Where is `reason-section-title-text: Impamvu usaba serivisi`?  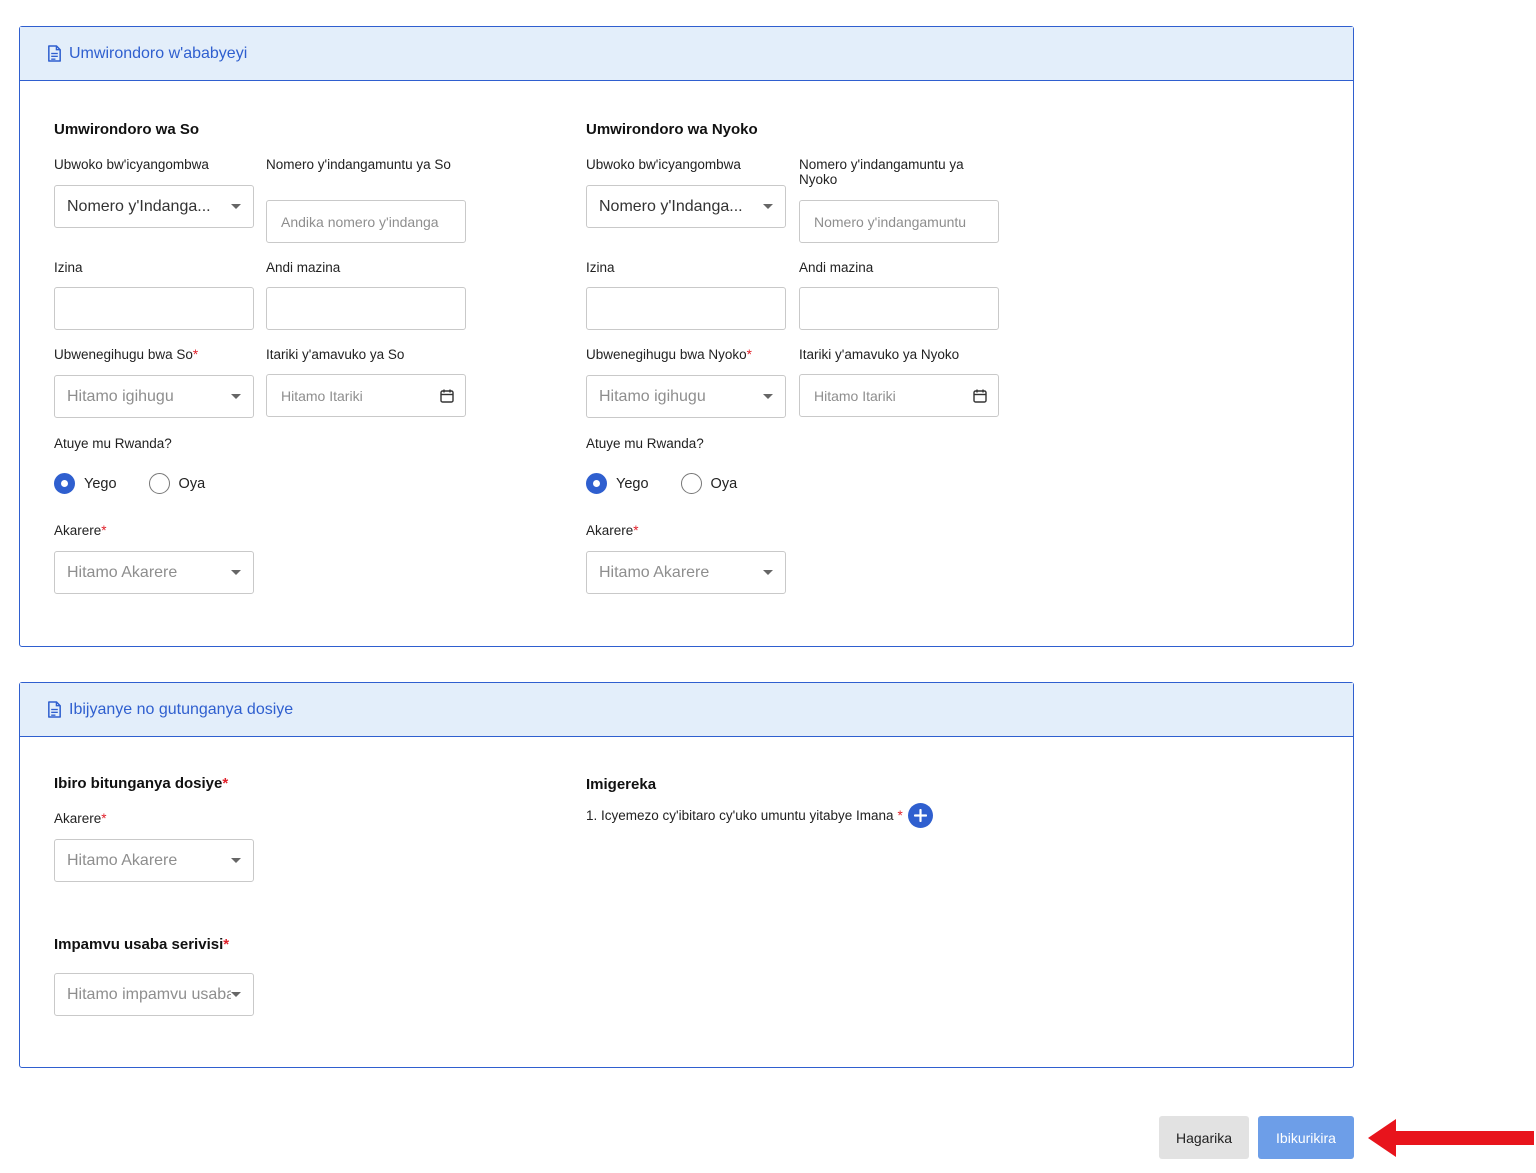
reason-section-title-text: Impamvu usaba serivisi is located at coordinates (139, 944).